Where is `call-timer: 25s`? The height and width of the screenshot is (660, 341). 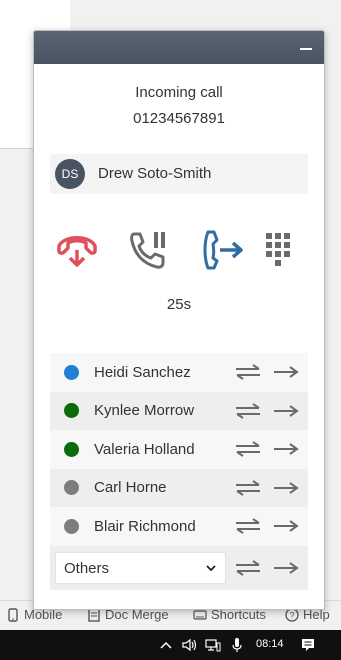 call-timer: 25s is located at coordinates (179, 304).